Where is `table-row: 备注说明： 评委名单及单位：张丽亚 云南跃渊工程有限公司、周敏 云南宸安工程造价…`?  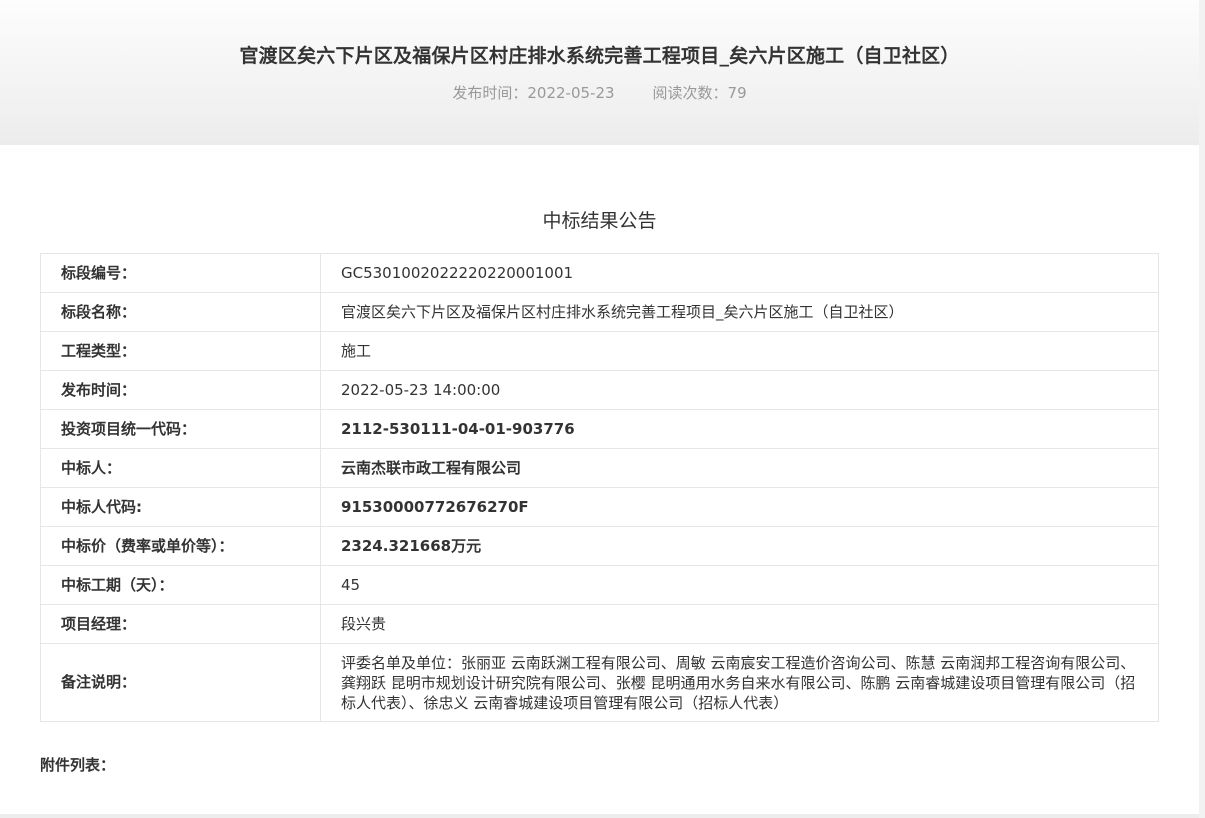 table-row: 备注说明： 评委名单及单位：张丽亚 云南跃渊工程有限公司、周敏 云南宸安工程造价… is located at coordinates (599, 682).